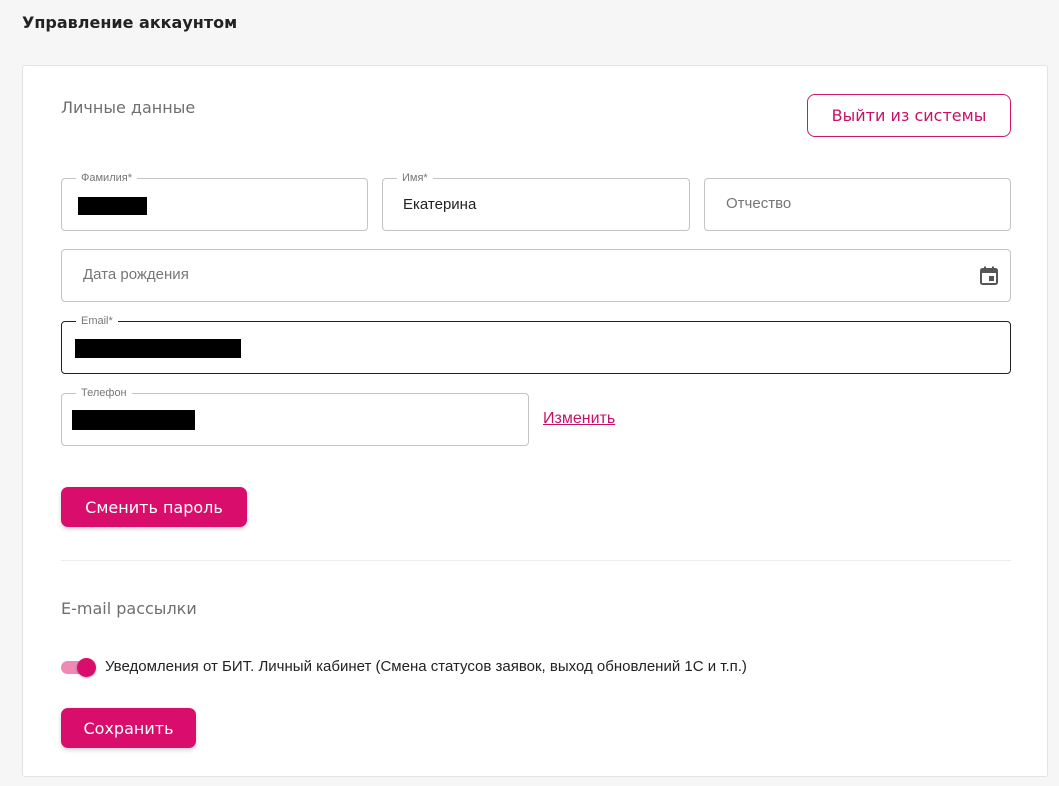  What do you see at coordinates (128, 107) in the screenshot?
I see `personal-data-heading: Личные данные` at bounding box center [128, 107].